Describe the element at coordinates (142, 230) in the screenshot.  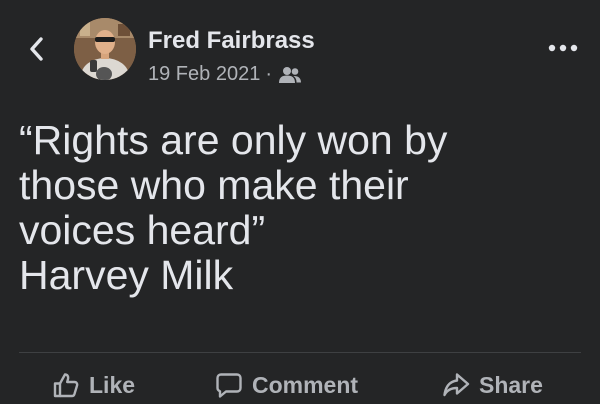
I see `post-text-line: voices heard”` at that location.